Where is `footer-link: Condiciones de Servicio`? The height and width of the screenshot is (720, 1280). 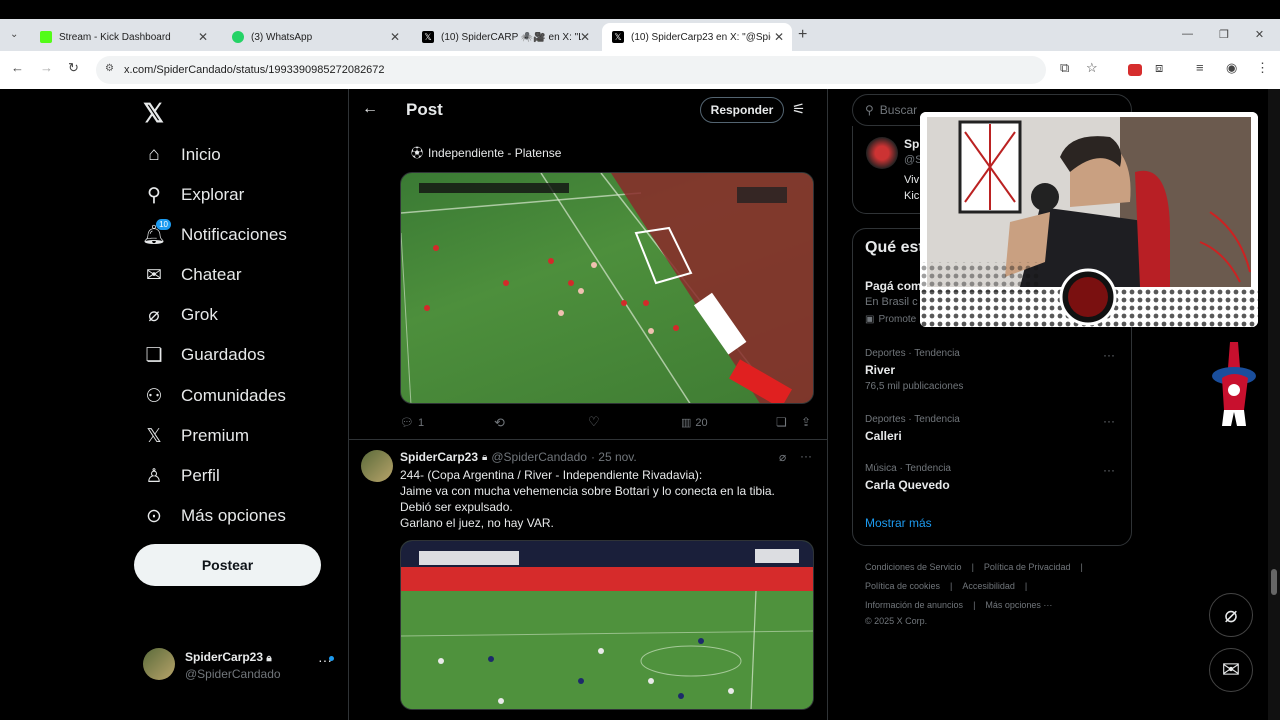
footer-link: Condiciones de Servicio is located at coordinates (913, 567).